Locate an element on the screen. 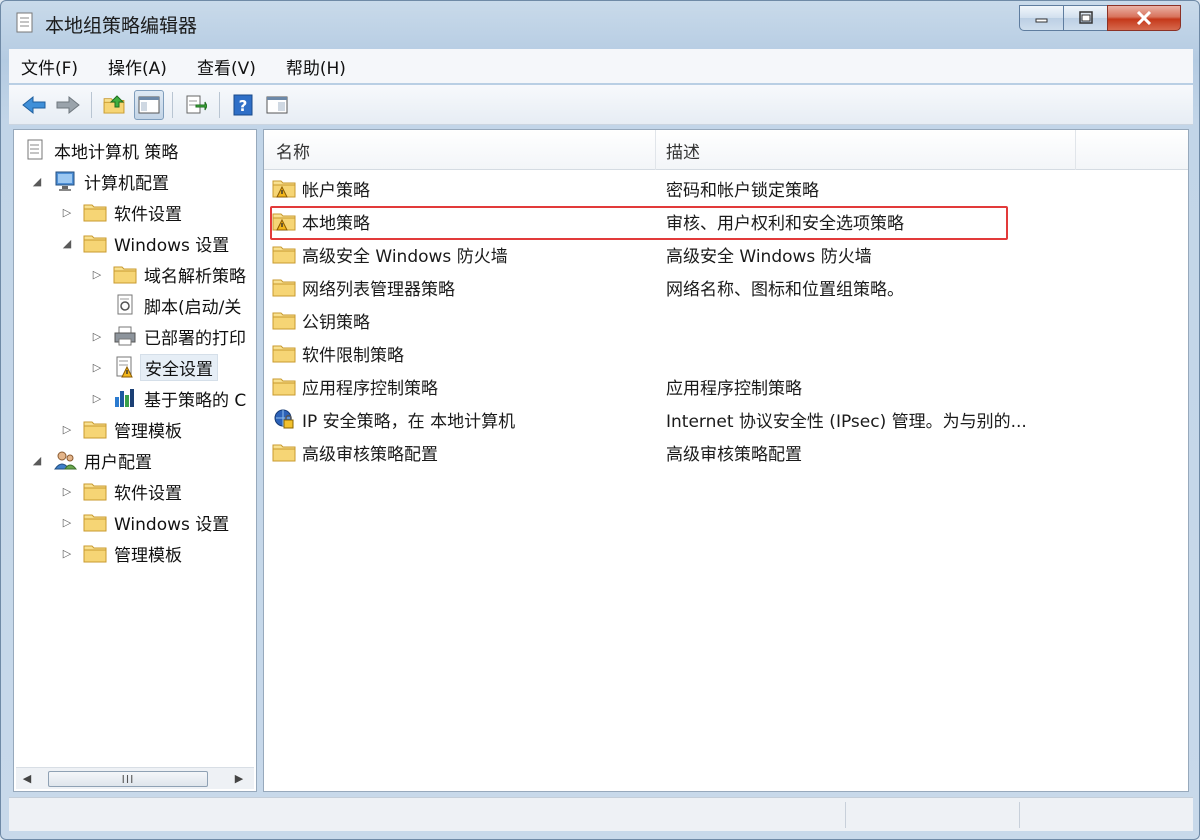 This screenshot has width=1200, height=840. list-item-network-list-manager: 网络列表管理器策略 网络名称、图标和位置组策略。 is located at coordinates (718, 287).